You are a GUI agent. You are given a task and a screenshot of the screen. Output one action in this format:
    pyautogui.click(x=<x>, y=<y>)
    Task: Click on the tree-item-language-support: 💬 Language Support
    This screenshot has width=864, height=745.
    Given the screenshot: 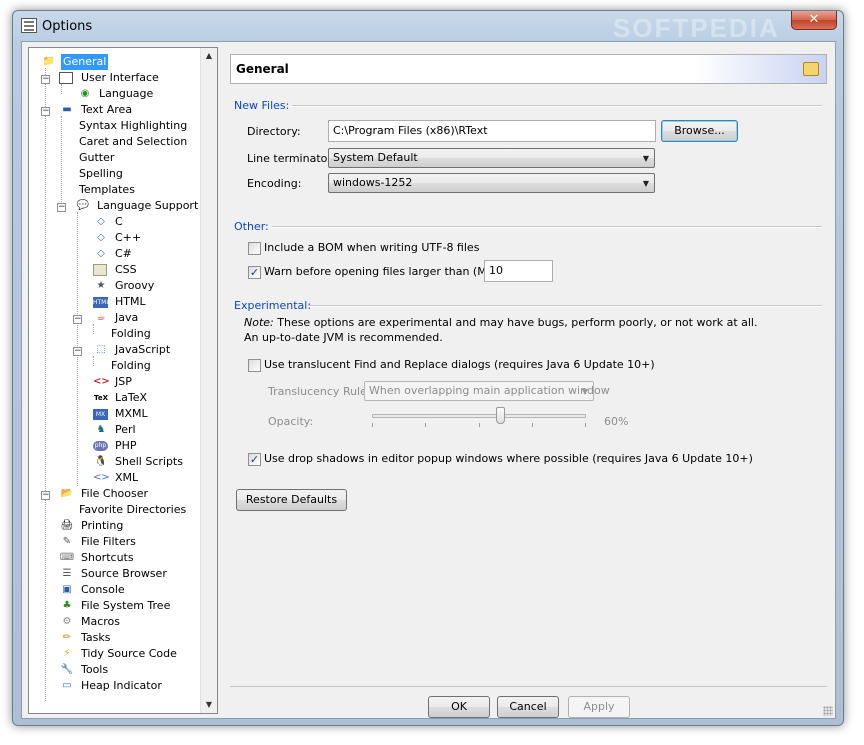 What is the action you would take?
    pyautogui.click(x=137, y=206)
    